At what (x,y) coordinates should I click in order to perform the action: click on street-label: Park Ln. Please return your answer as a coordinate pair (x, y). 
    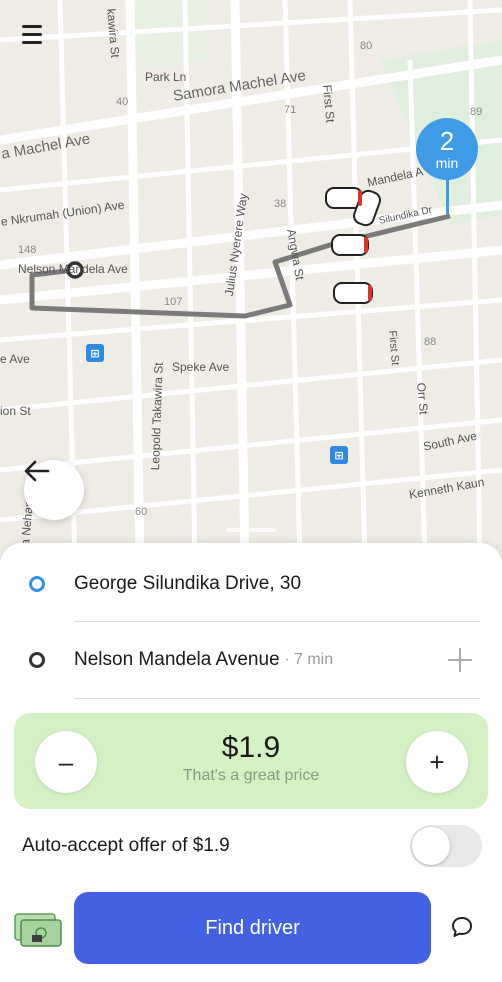
    Looking at the image, I should click on (166, 77).